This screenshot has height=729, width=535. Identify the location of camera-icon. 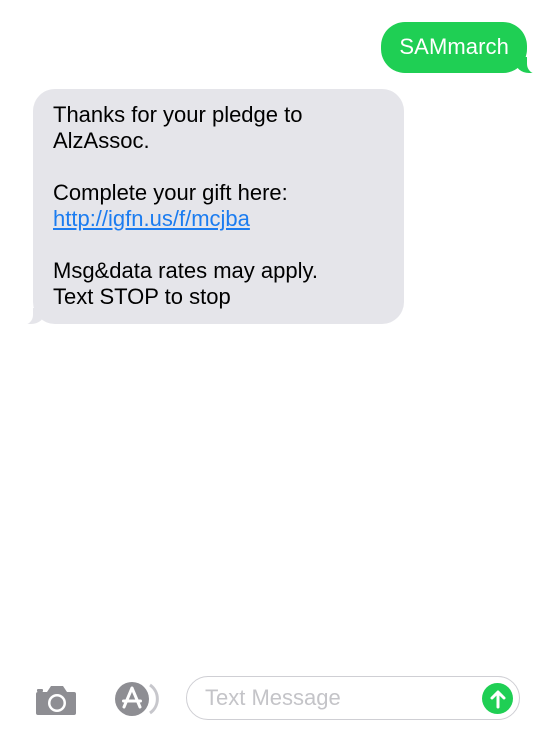
(56, 700).